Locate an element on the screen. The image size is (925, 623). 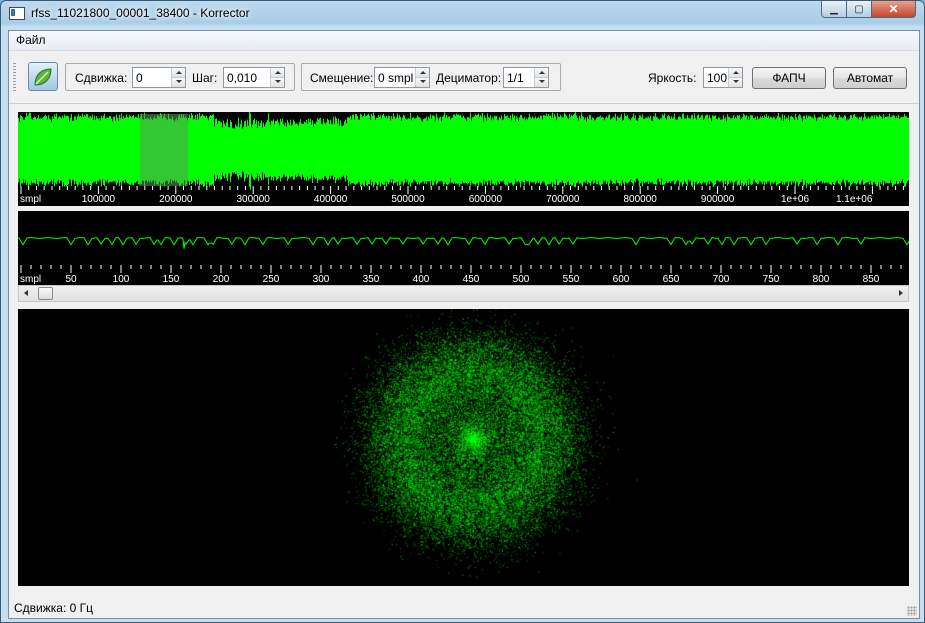
brightness-label: Яркость: is located at coordinates (672, 78).